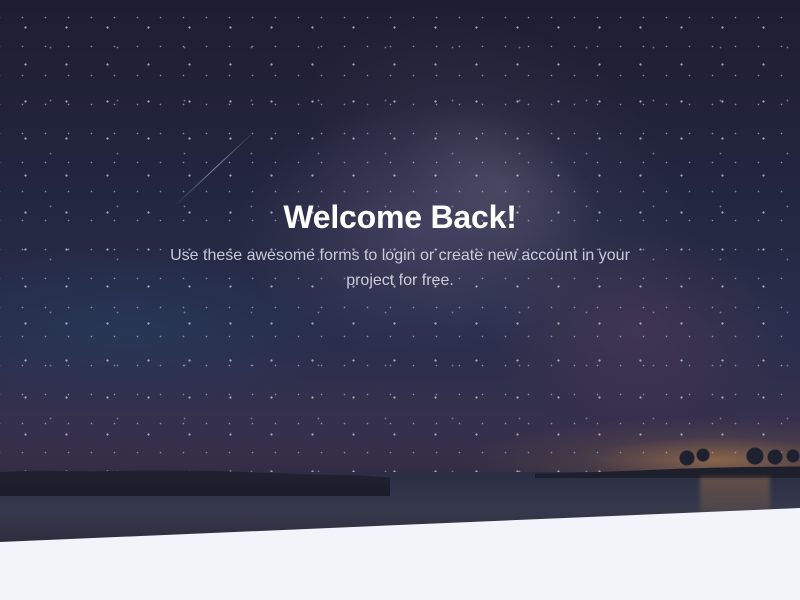 This screenshot has width=800, height=600. Describe the element at coordinates (400, 217) in the screenshot. I see `page-title: Welcome Back!` at that location.